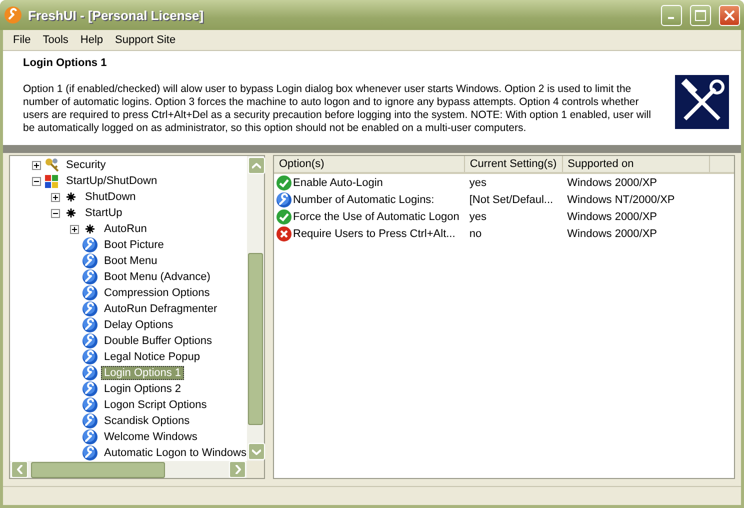 This screenshot has height=508, width=744. I want to click on table-cell-text: yes, so click(478, 217).